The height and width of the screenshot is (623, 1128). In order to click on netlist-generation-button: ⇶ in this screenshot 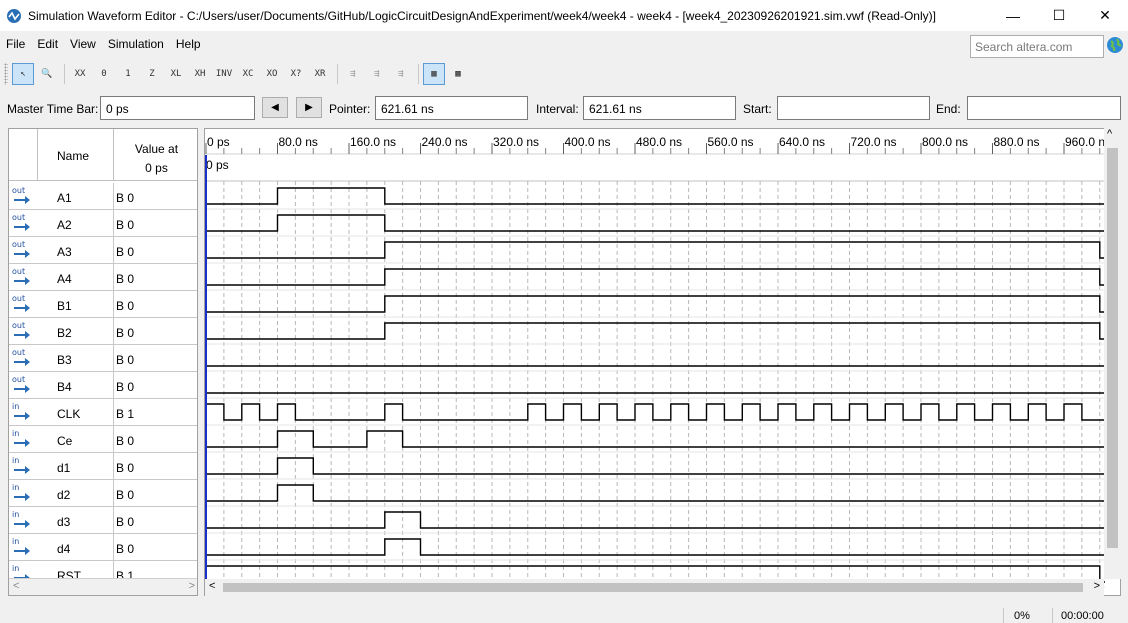, I will do `click(401, 74)`.